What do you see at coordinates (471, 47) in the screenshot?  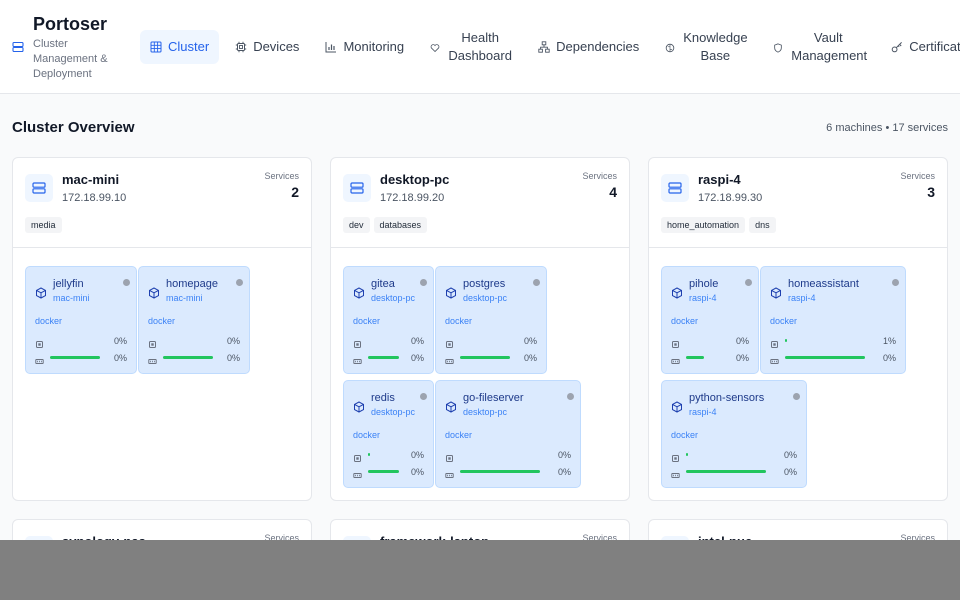 I see `nav-tab-health-dashboard: Health Dashboard` at bounding box center [471, 47].